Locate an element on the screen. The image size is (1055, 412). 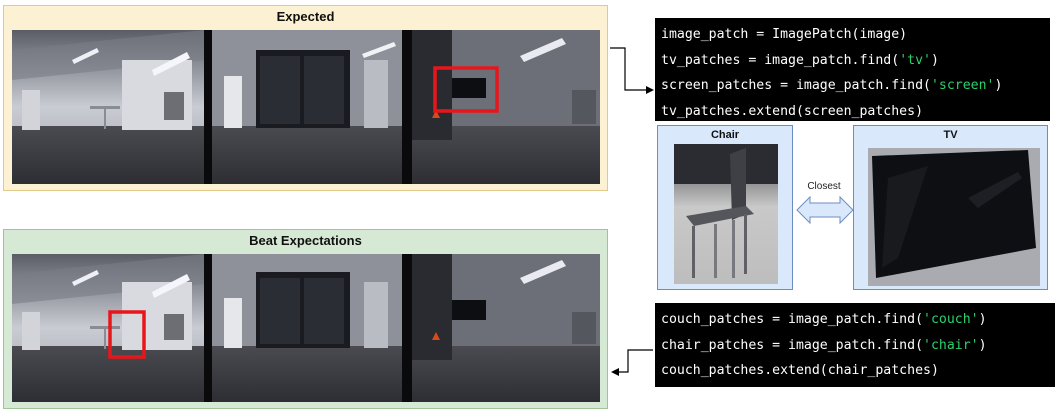
closest-double-arrow is located at coordinates (825, 210).